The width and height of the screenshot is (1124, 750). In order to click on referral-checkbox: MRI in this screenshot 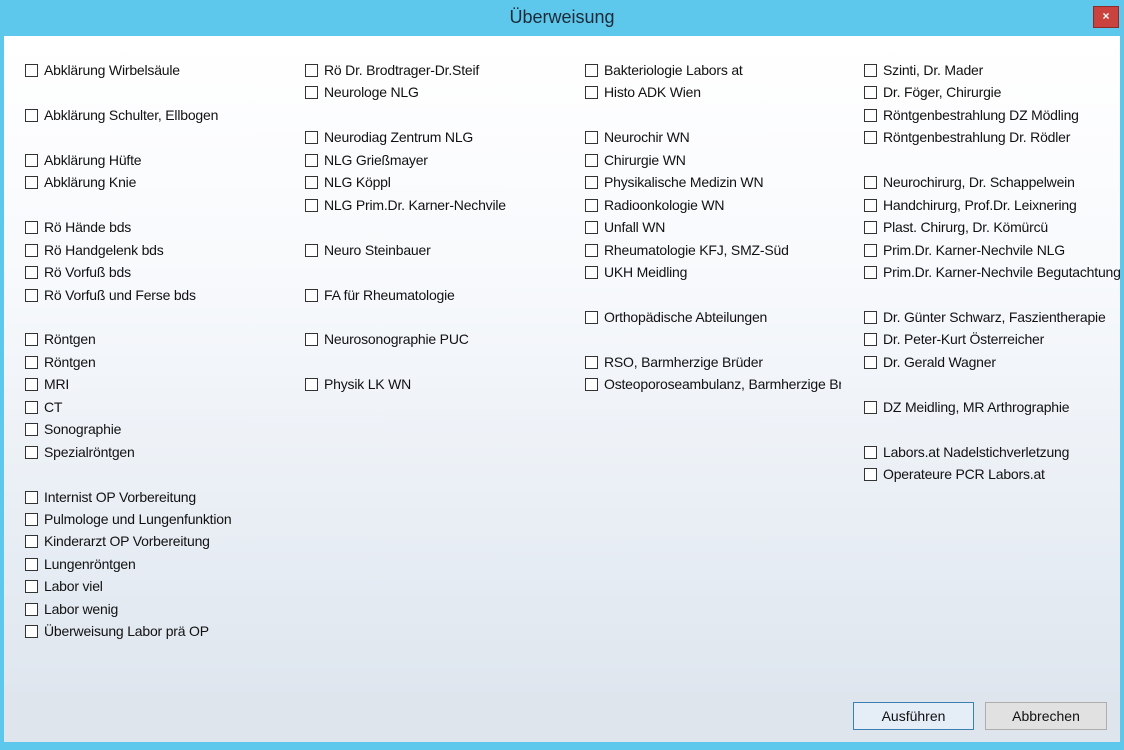, I will do `click(47, 384)`.